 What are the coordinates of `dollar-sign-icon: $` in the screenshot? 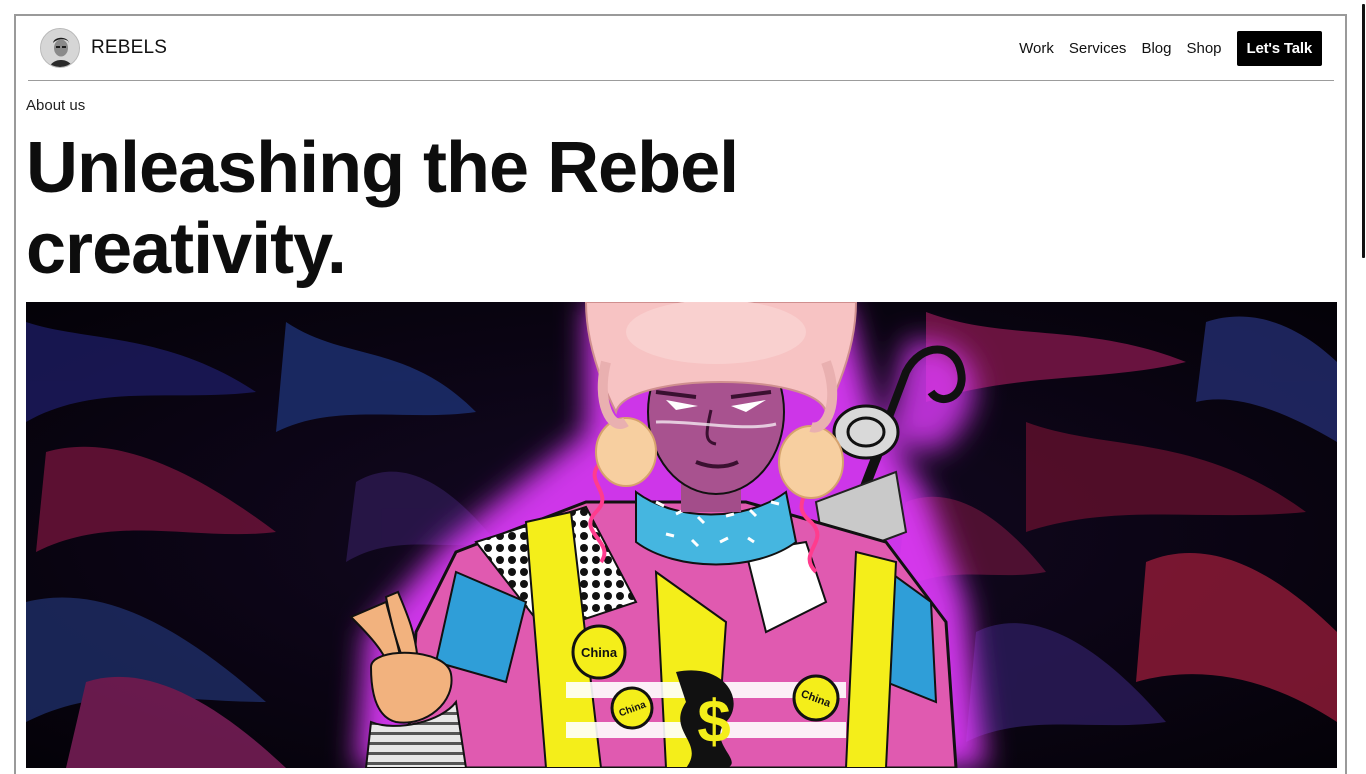 It's located at (713, 721).